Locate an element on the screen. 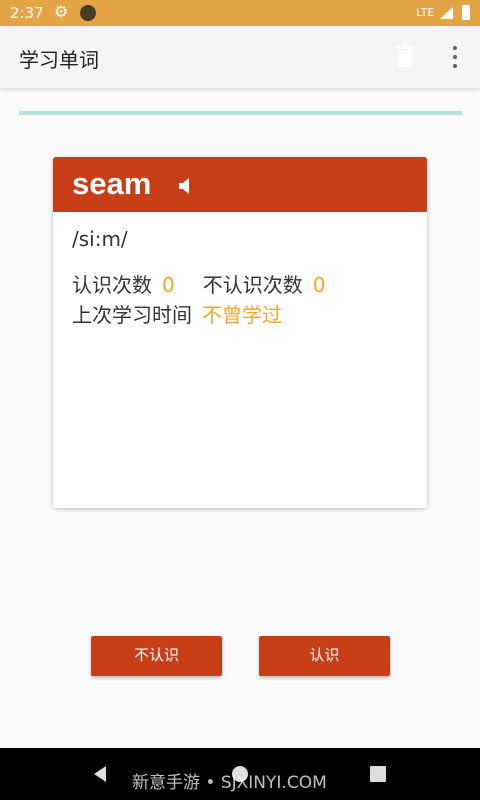 This screenshot has width=480, height=800. word-card-header: seam is located at coordinates (240, 184).